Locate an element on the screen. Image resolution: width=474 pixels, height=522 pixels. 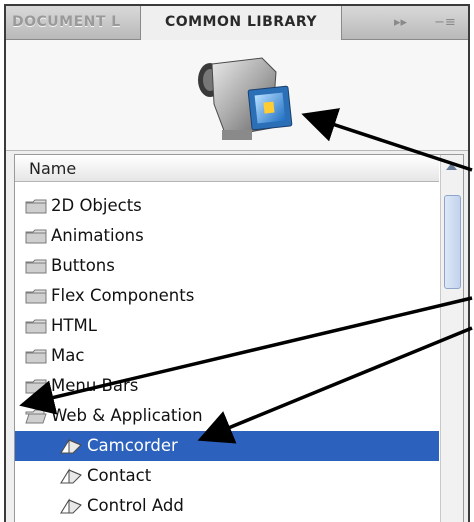
name-column-header: Name is located at coordinates (227, 168).